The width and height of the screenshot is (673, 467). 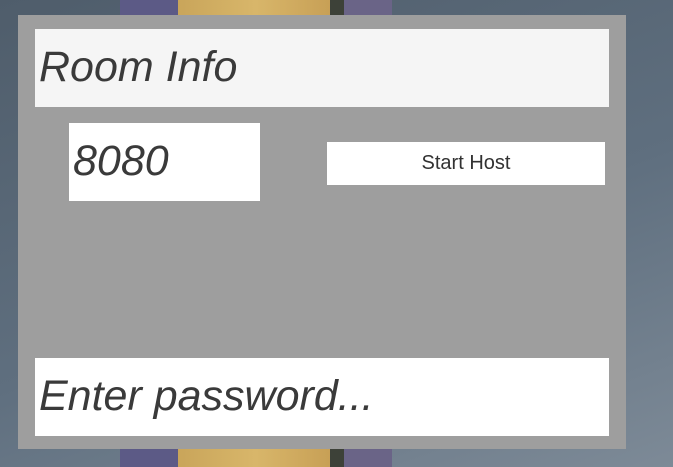 I want to click on start-host-button: Start Host, so click(x=466, y=163).